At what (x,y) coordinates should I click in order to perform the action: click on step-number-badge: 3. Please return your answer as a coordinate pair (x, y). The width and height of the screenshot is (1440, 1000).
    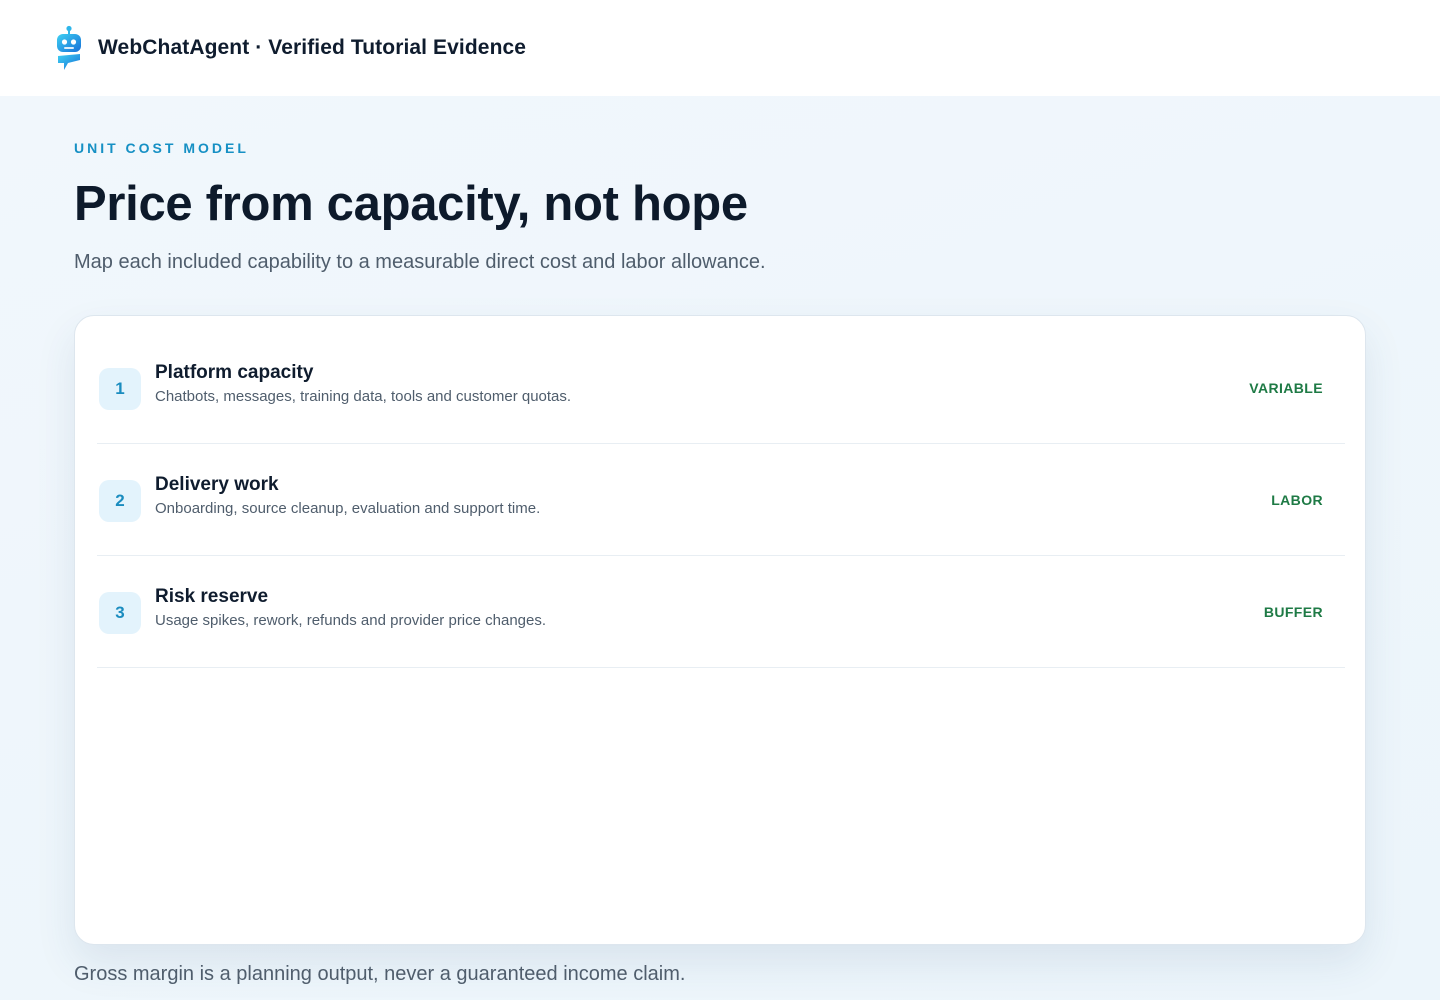
    Looking at the image, I should click on (120, 613).